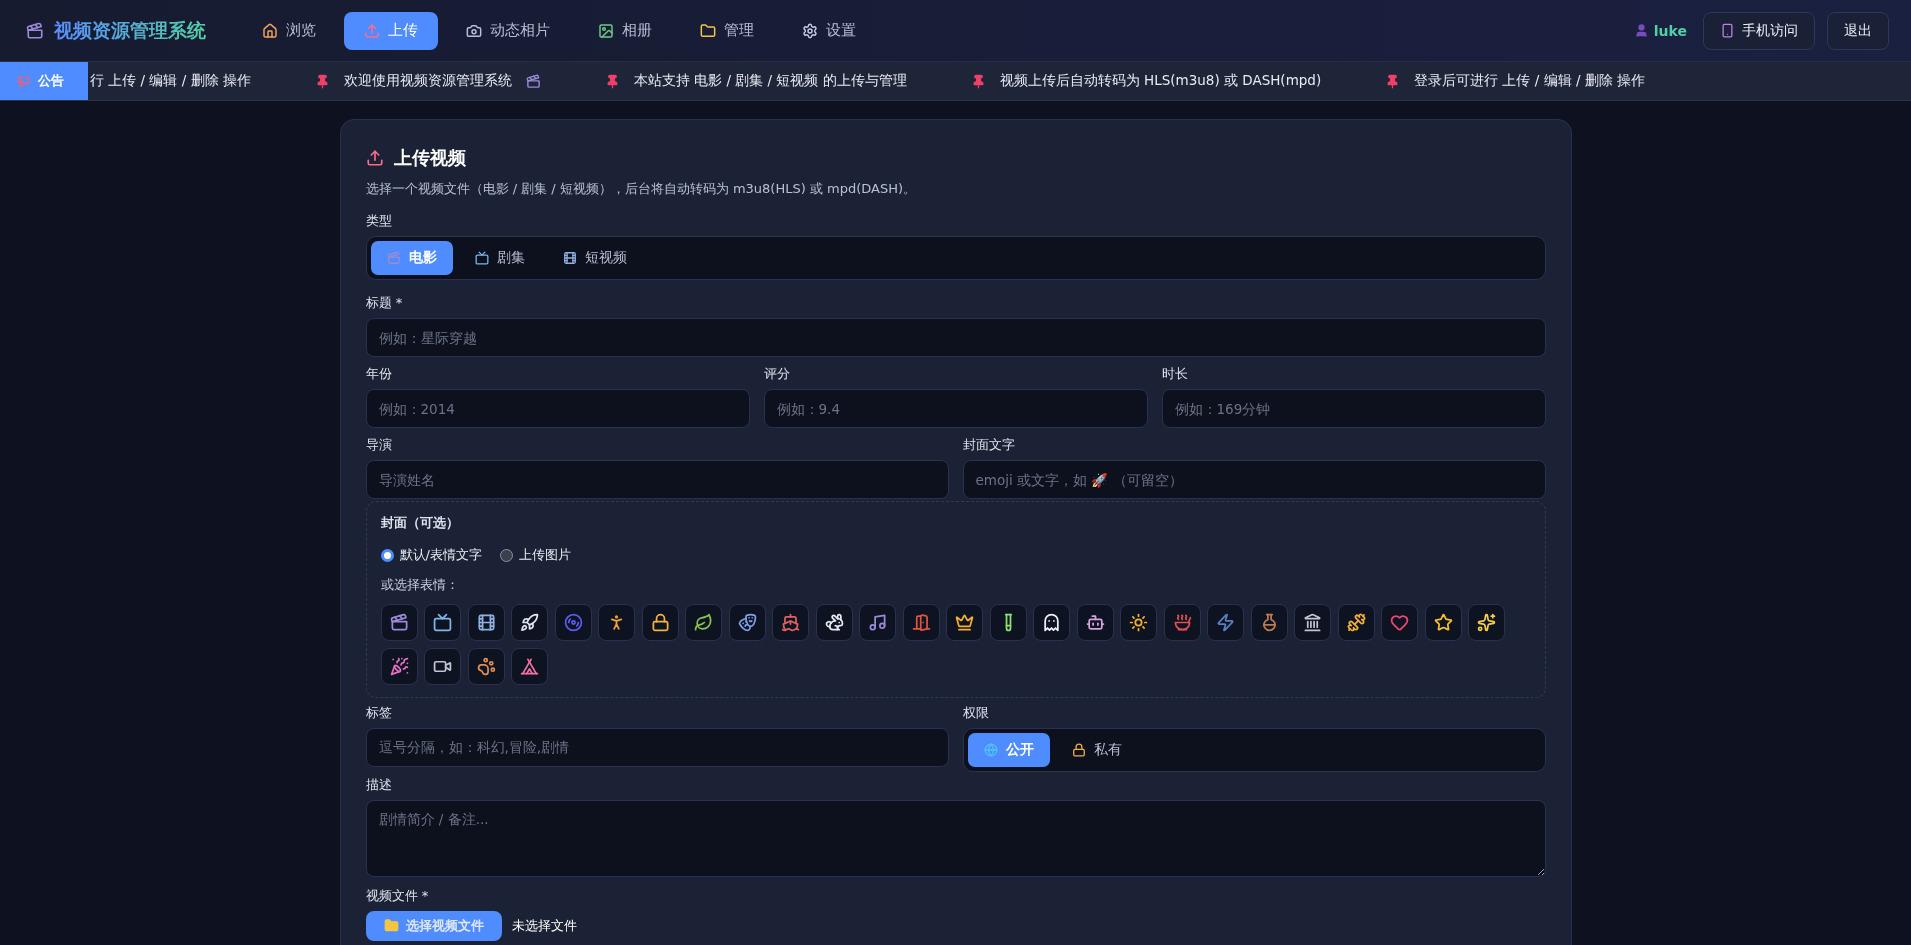 Image resolution: width=1911 pixels, height=945 pixels. Describe the element at coordinates (727, 30) in the screenshot. I see `nav-tab: 管理` at that location.